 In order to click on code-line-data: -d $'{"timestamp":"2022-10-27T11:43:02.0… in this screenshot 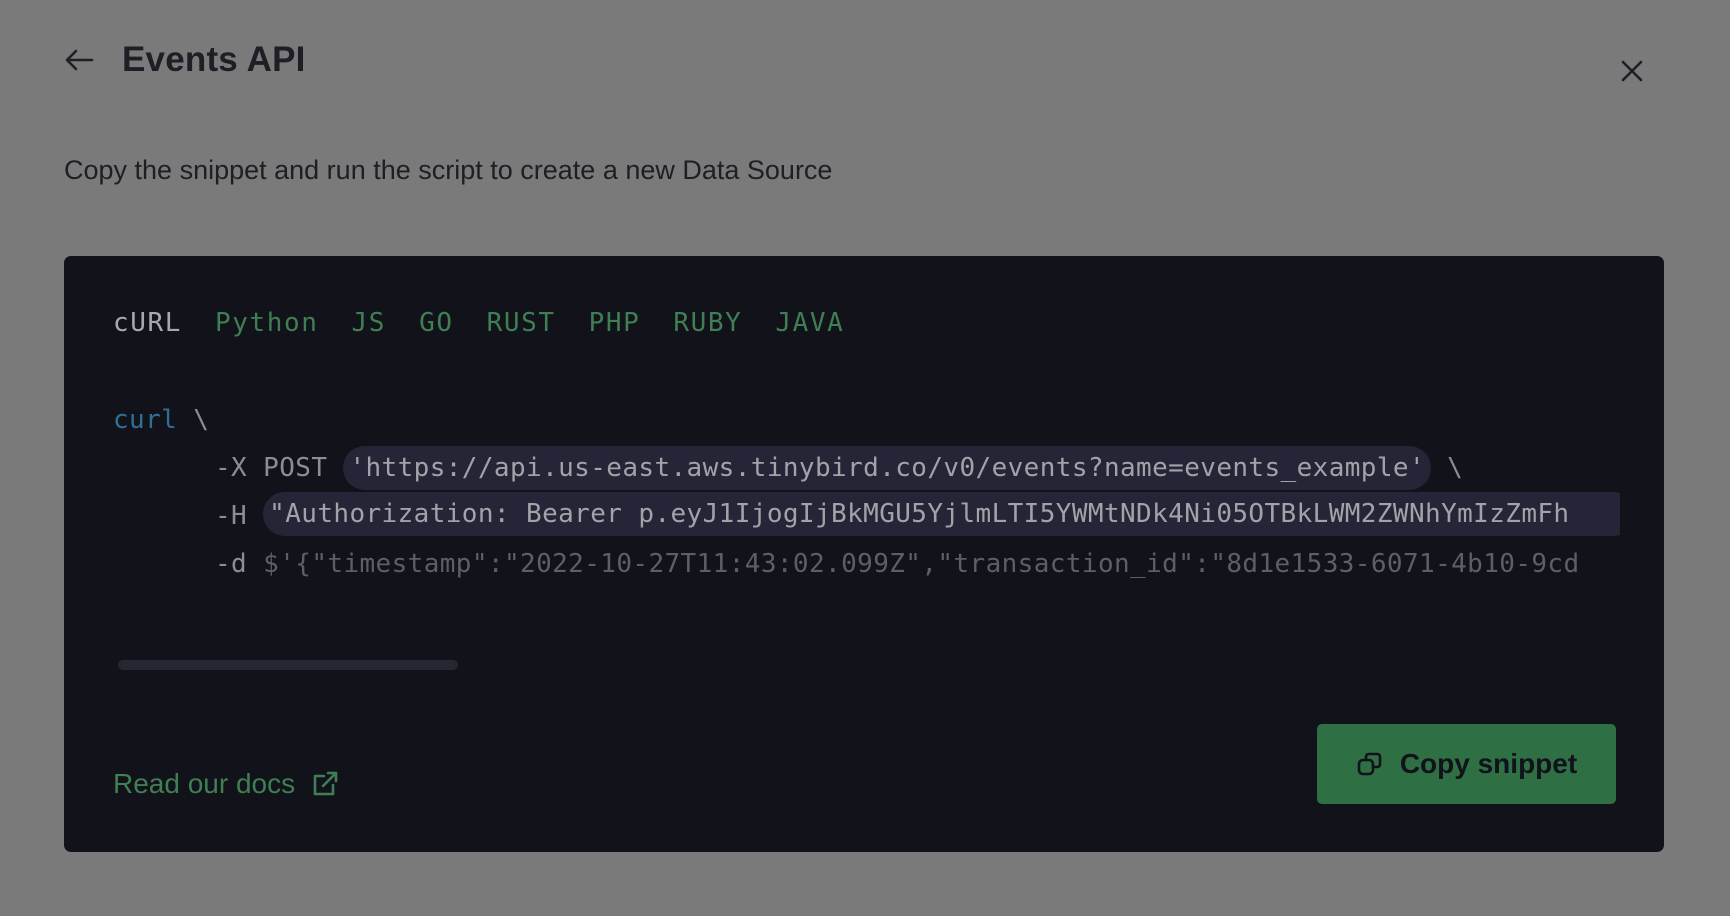, I will do `click(866, 564)`.